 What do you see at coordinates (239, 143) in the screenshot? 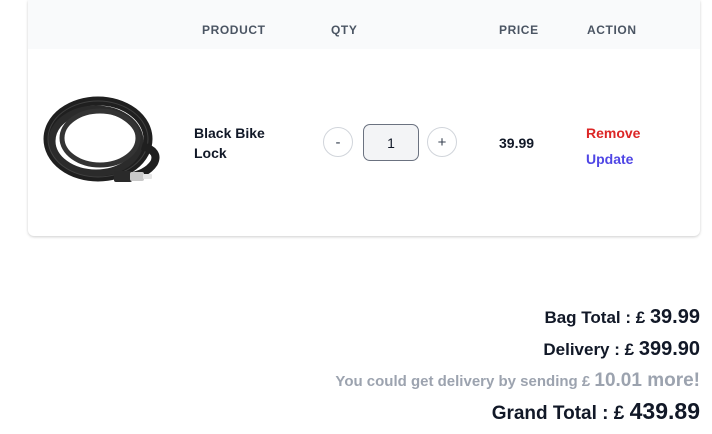
I see `product-name: Black Bike Lock` at bounding box center [239, 143].